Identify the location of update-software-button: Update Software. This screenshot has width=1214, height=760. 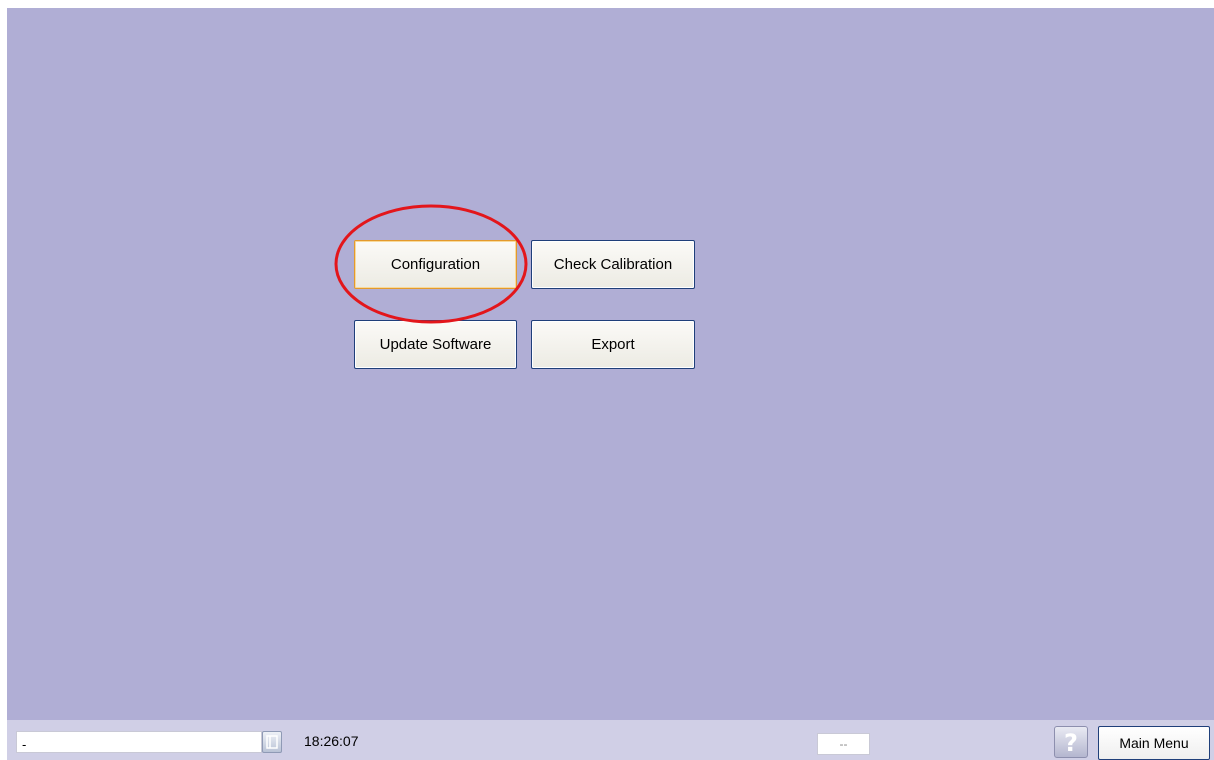
(435, 344).